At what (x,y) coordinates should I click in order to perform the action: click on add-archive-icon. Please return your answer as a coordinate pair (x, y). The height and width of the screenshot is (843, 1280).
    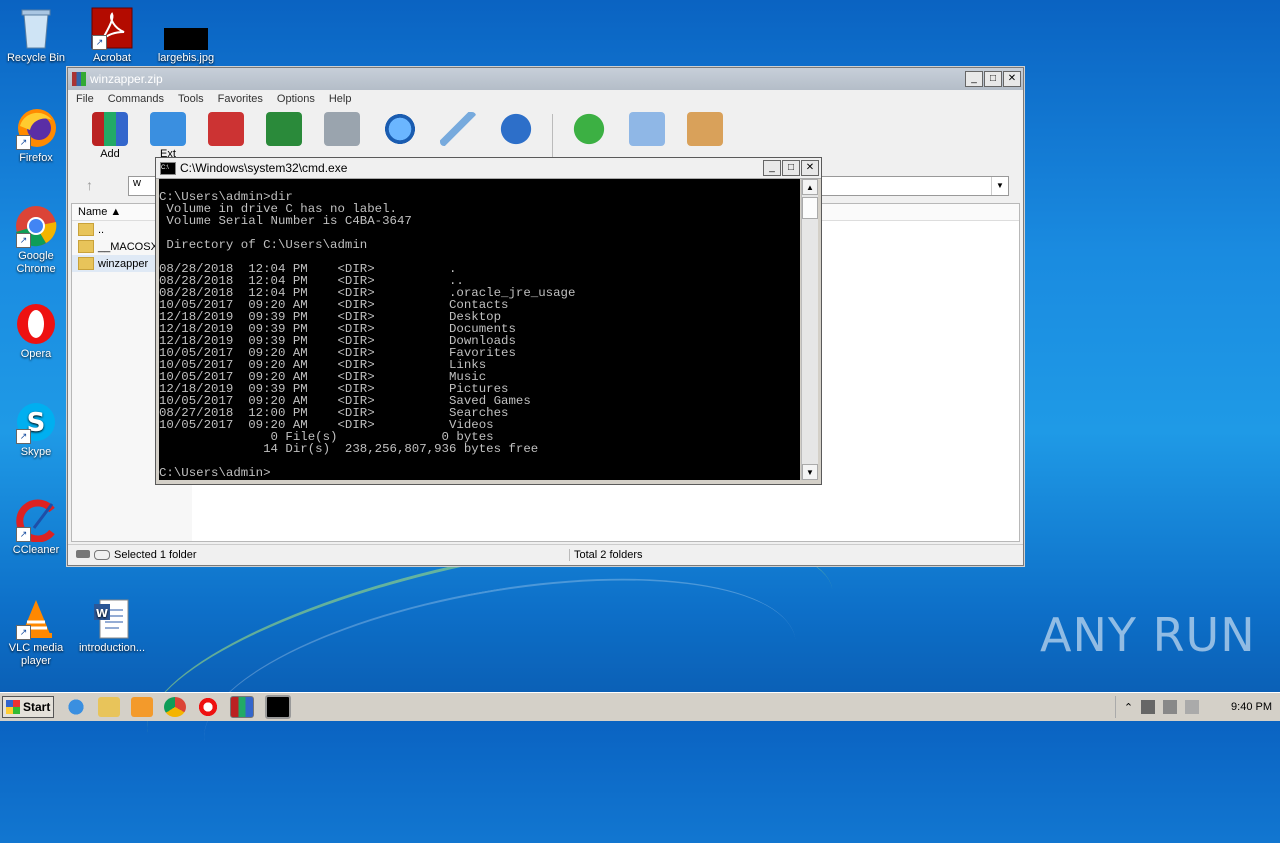
    Looking at the image, I should click on (110, 129).